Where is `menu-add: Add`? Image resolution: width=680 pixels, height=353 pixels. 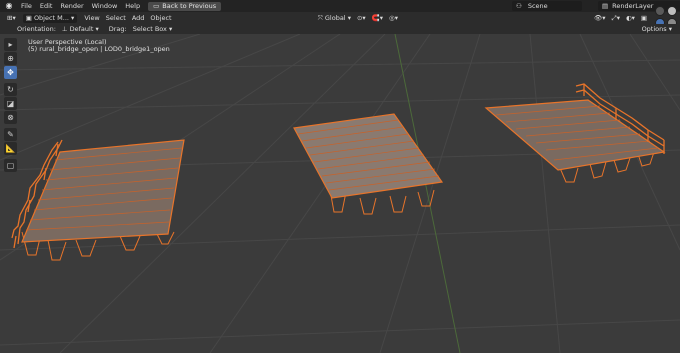 menu-add: Add is located at coordinates (138, 18).